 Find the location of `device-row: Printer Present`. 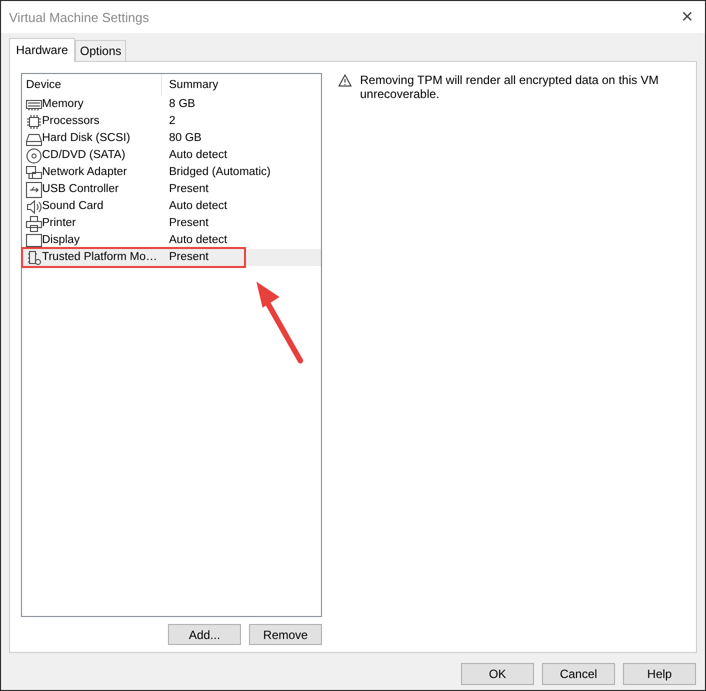

device-row: Printer Present is located at coordinates (171, 223).